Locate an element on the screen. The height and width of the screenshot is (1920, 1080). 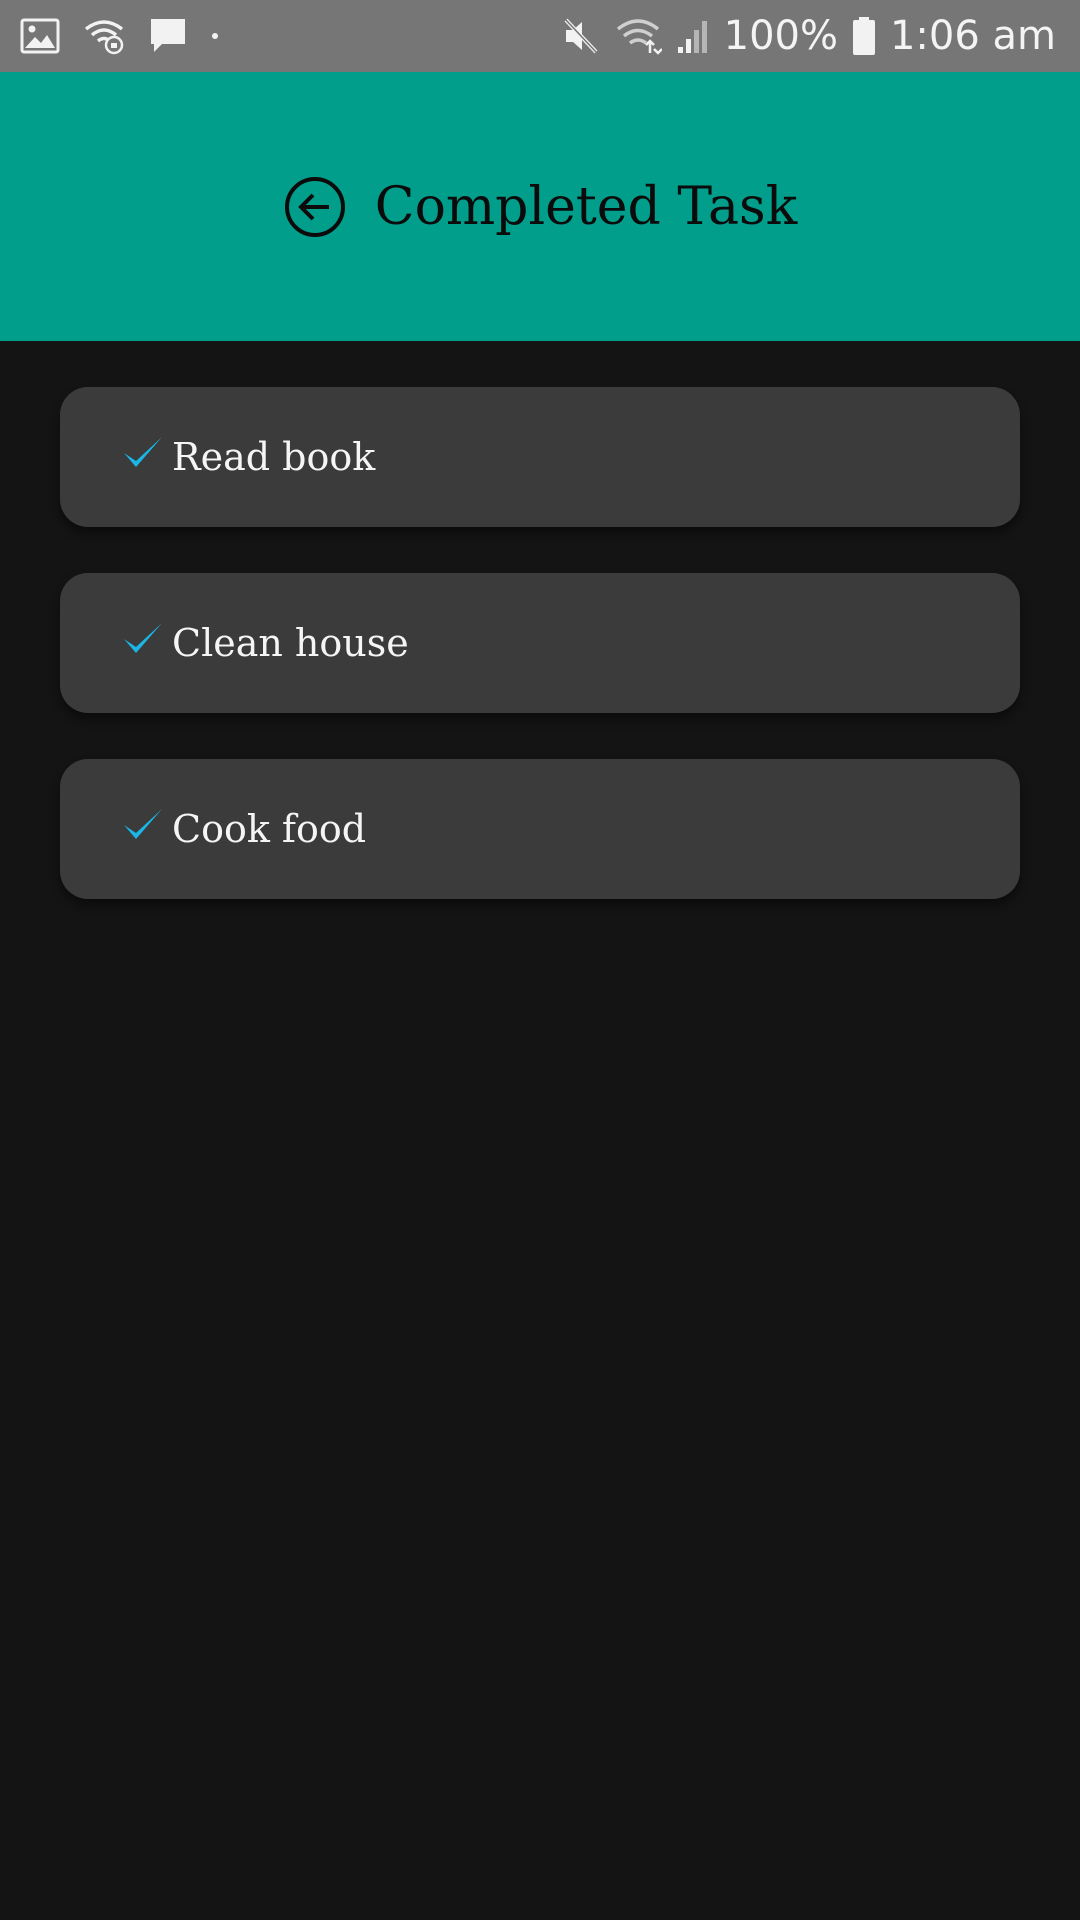
back-arrow-circle-icon is located at coordinates (314, 206).